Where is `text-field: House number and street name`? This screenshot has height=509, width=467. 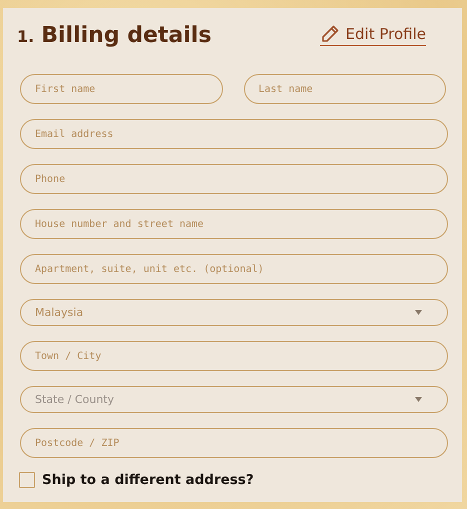
text-field: House number and street name is located at coordinates (234, 224).